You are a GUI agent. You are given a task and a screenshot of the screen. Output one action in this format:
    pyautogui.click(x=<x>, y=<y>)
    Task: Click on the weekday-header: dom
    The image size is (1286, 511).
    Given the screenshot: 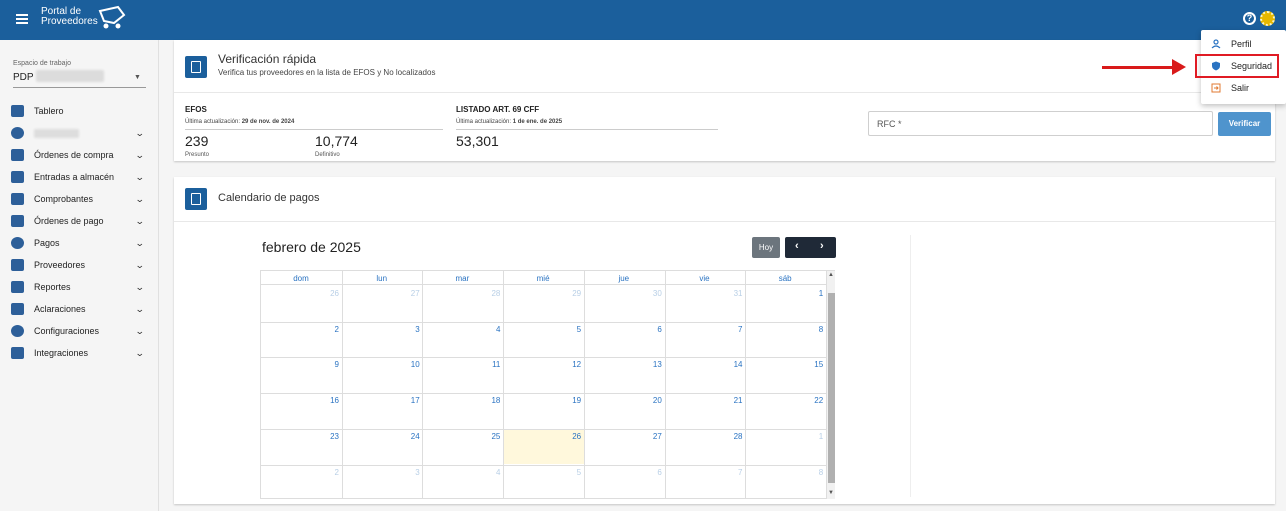 What is the action you would take?
    pyautogui.click(x=301, y=278)
    